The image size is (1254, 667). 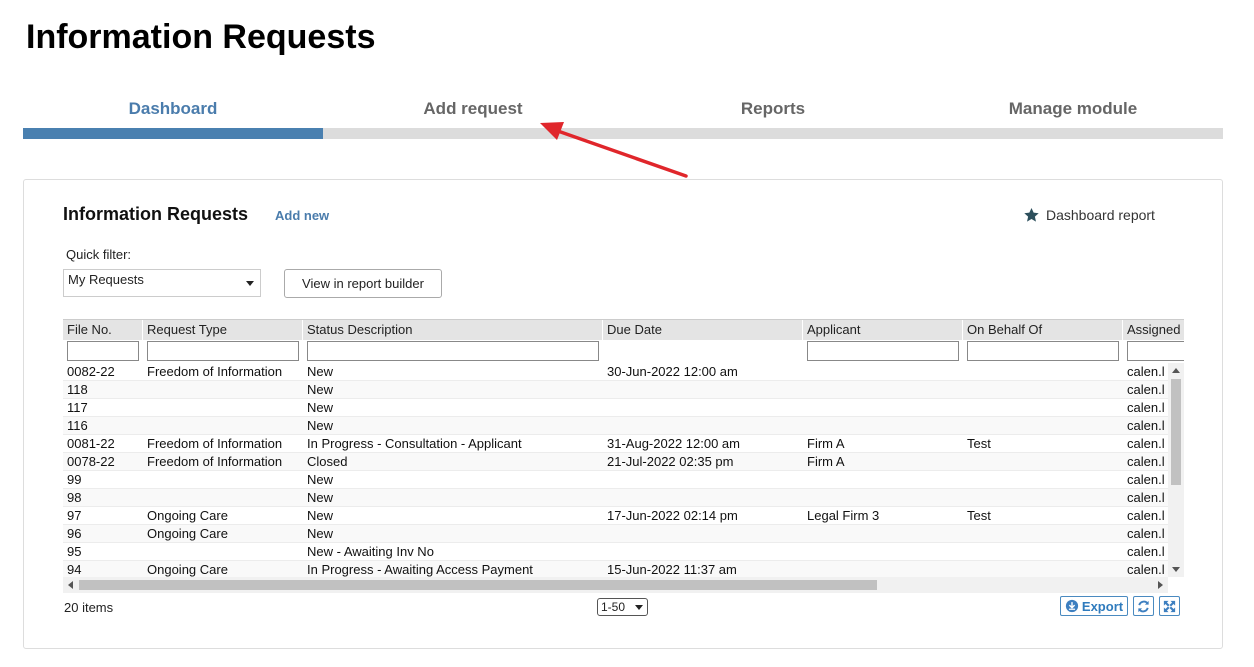 What do you see at coordinates (473, 111) in the screenshot?
I see `tab-add-request: Add request` at bounding box center [473, 111].